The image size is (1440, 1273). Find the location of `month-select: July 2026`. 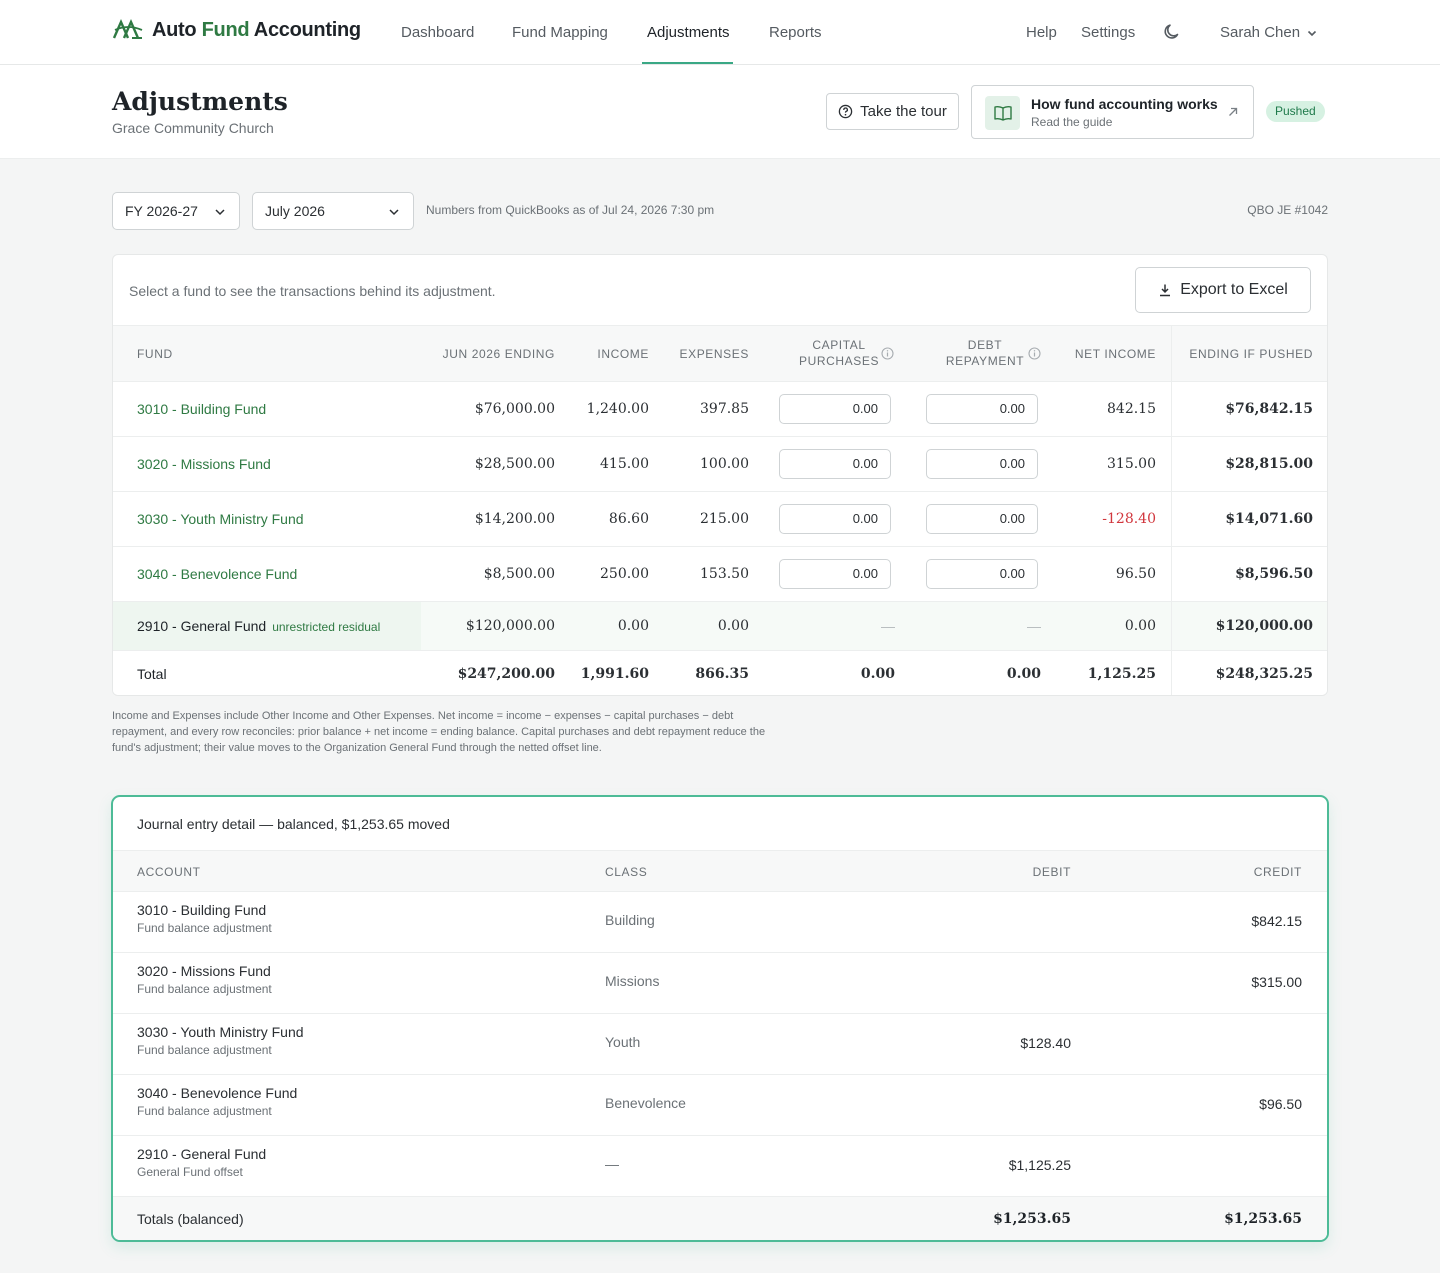

month-select: July 2026 is located at coordinates (333, 211).